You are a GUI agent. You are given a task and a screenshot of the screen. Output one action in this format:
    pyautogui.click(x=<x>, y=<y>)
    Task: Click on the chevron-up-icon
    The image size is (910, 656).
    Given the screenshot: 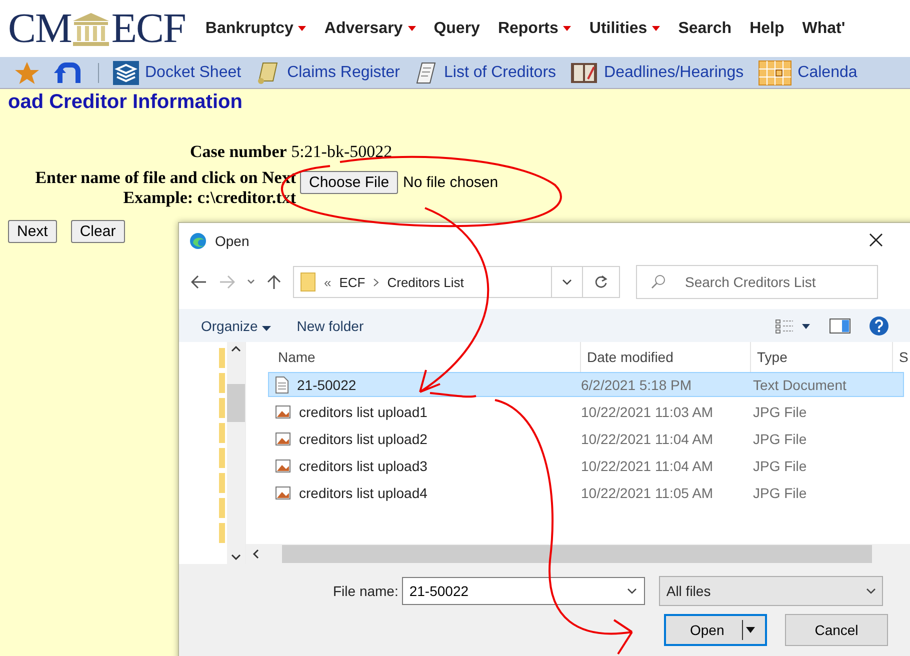 What is the action you would take?
    pyautogui.click(x=236, y=349)
    